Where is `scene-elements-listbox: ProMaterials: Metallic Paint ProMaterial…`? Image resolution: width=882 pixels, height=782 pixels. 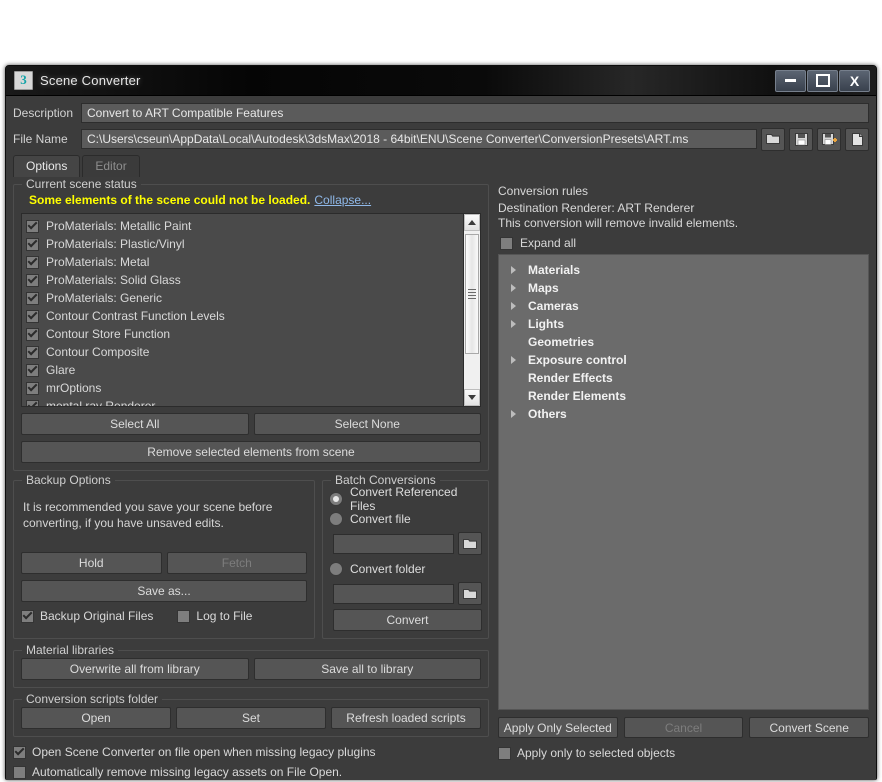
scene-elements-listbox: ProMaterials: Metallic Paint ProMaterial… is located at coordinates (251, 310).